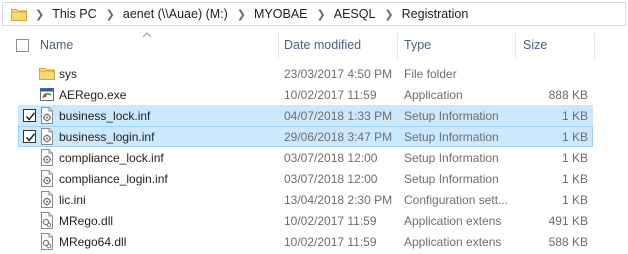 The image size is (628, 254). What do you see at coordinates (322, 45) in the screenshot?
I see `column-date-modified: Date modified` at bounding box center [322, 45].